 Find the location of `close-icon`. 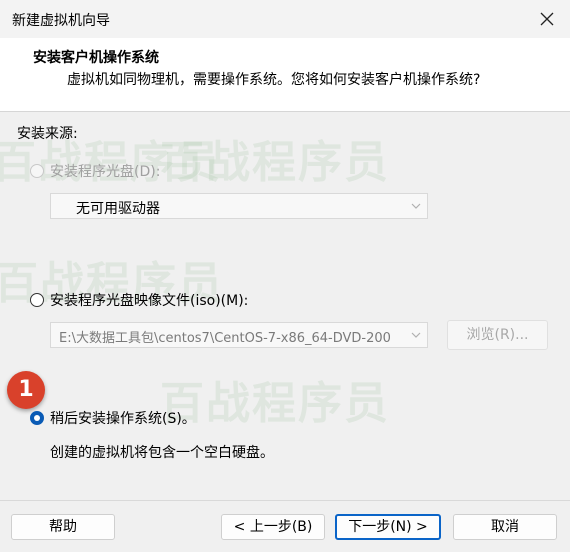

close-icon is located at coordinates (547, 19).